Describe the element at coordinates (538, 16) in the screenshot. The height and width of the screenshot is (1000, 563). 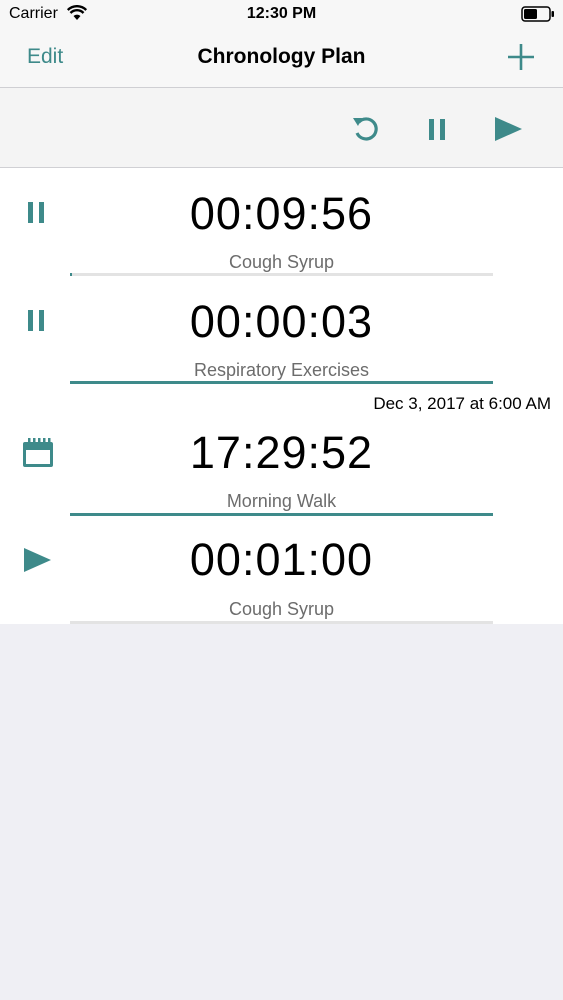
I see `battery-icon` at that location.